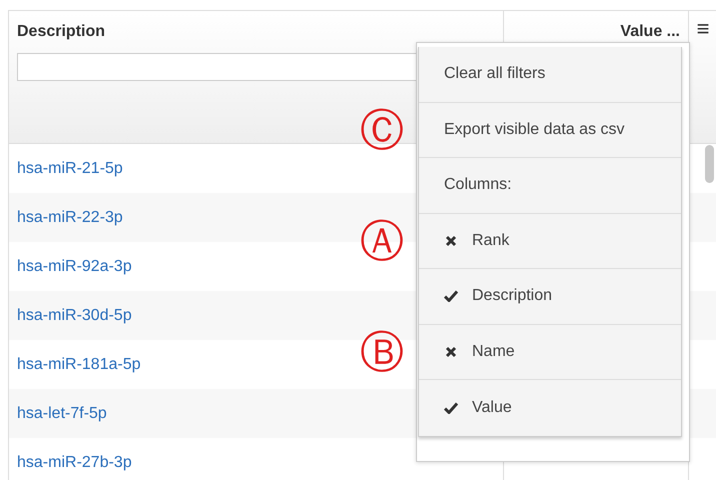 The image size is (716, 480). Describe the element at coordinates (491, 241) in the screenshot. I see `column-name: Rank` at that location.